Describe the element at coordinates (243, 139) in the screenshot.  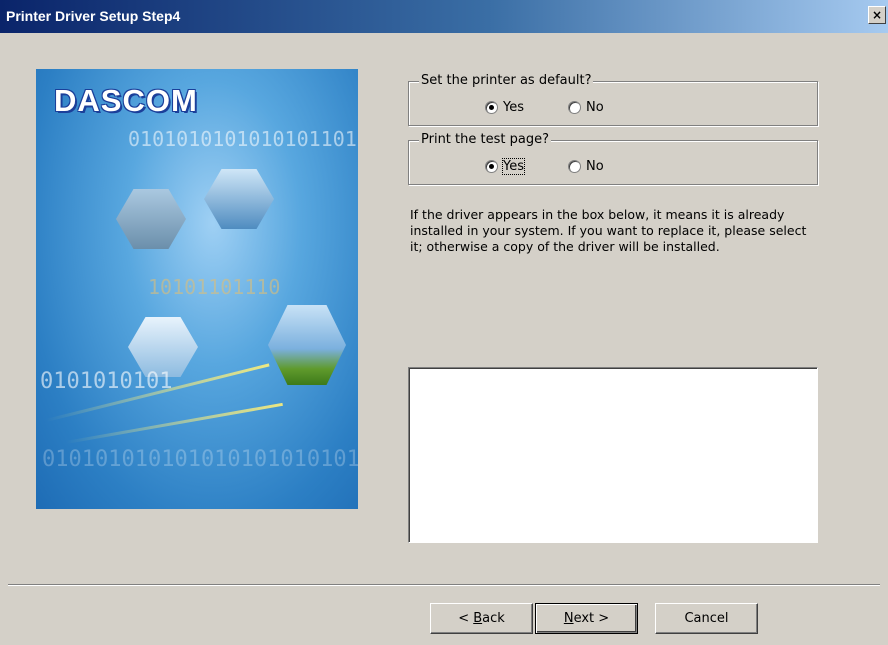
I see `binary-text: 01010101010101011010111010` at that location.